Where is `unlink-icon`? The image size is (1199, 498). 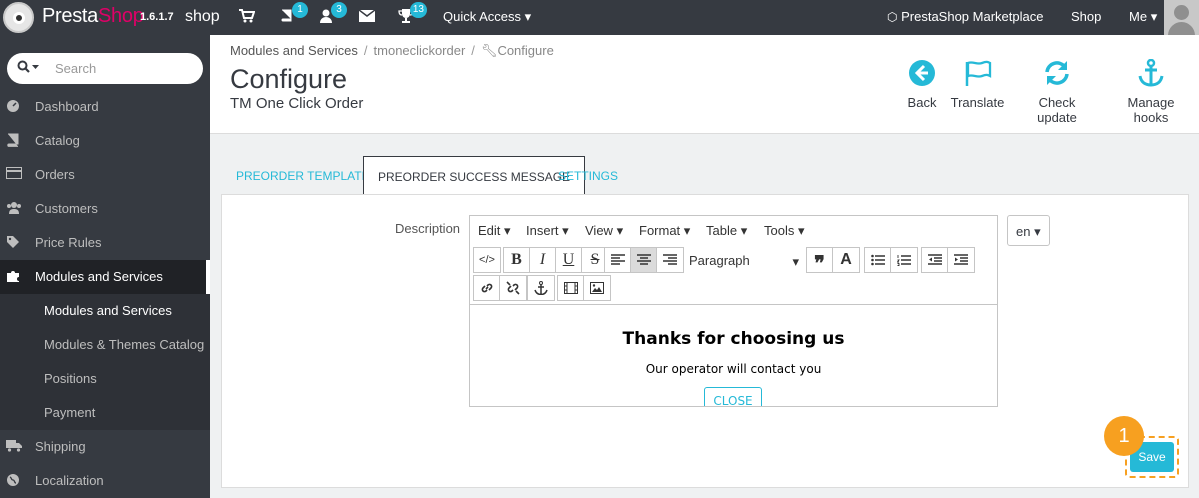
unlink-icon is located at coordinates (513, 288).